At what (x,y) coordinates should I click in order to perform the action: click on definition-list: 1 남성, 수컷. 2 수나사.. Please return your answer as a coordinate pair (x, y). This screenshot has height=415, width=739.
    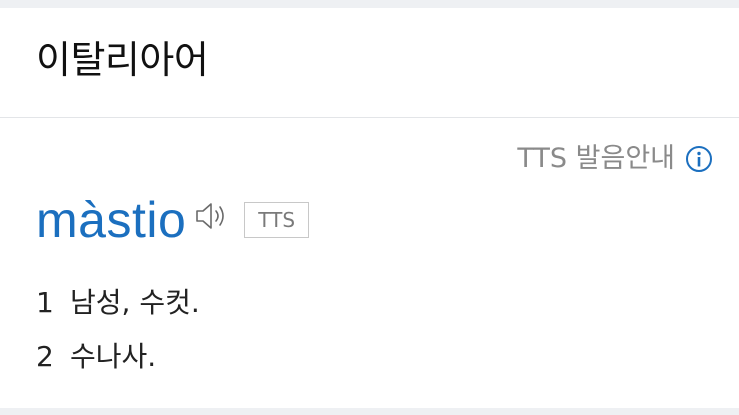
    Looking at the image, I should click on (118, 330).